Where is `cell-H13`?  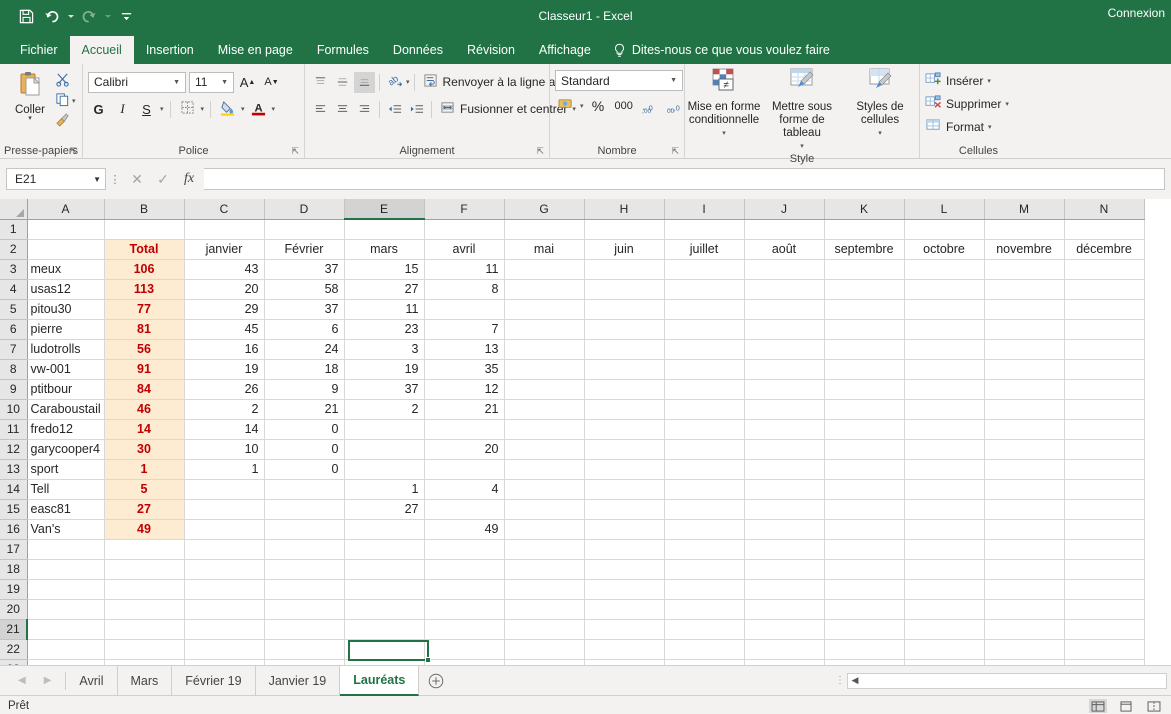 cell-H13 is located at coordinates (624, 469).